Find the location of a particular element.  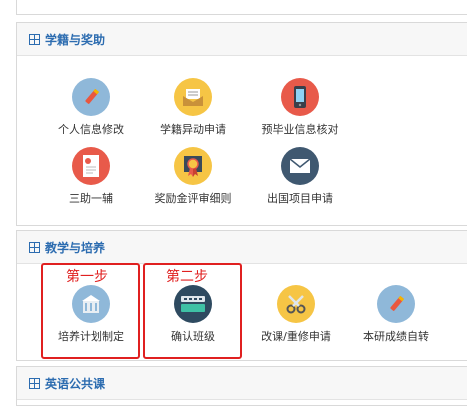

tile-personal-info: 个人信息修改 is located at coordinates (91, 107).